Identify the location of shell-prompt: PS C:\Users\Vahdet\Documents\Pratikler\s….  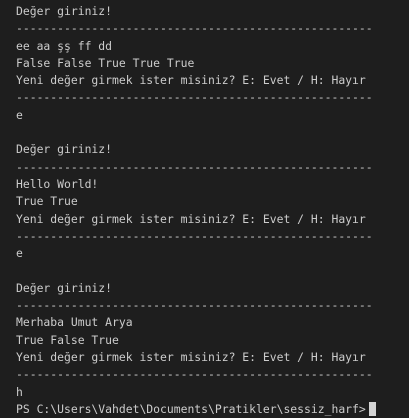
(191, 408).